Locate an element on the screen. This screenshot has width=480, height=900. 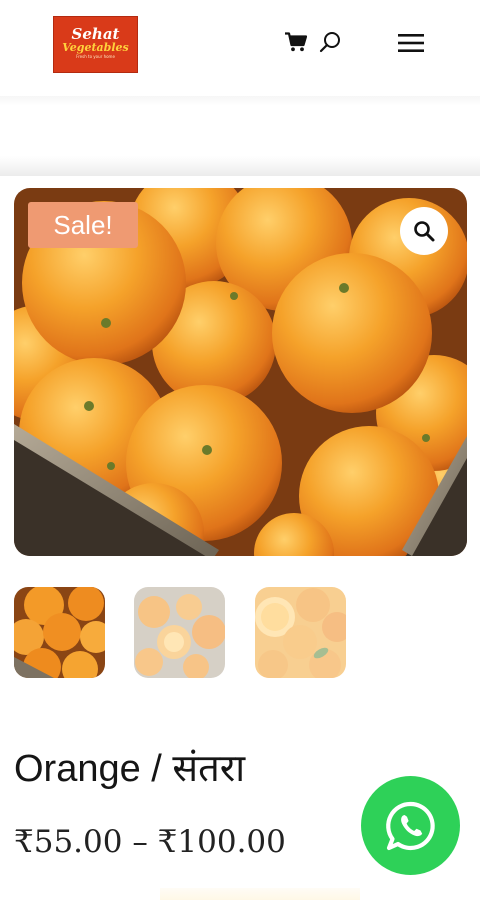
sale-badge: Sale! is located at coordinates (83, 225).